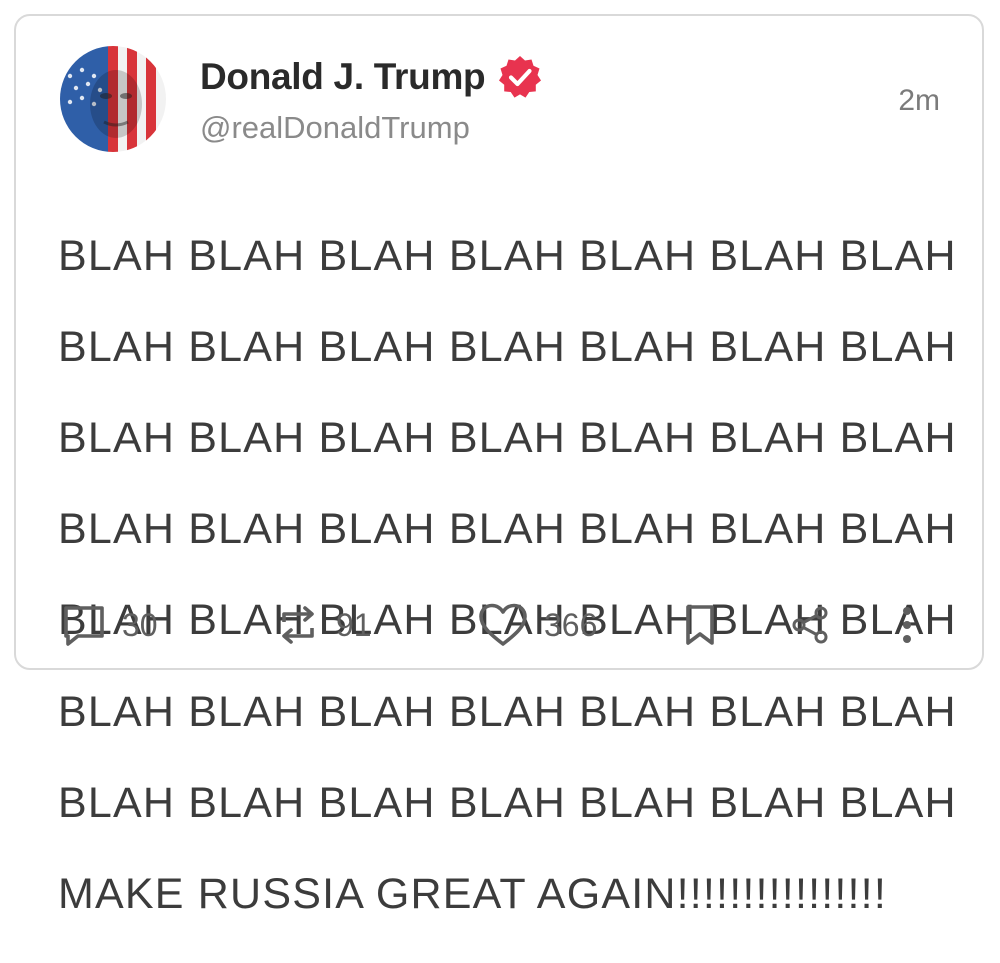 Image resolution: width=1000 pixels, height=963 pixels. Describe the element at coordinates (571, 624) in the screenshot. I see `like-count: 366` at that location.